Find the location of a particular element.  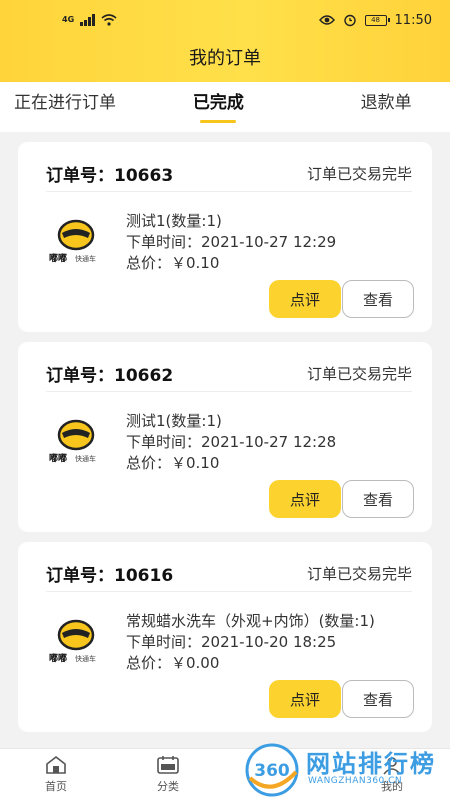

item-name: 常规蜡水洗车（外观+内饰）(数量:1) is located at coordinates (250, 621).